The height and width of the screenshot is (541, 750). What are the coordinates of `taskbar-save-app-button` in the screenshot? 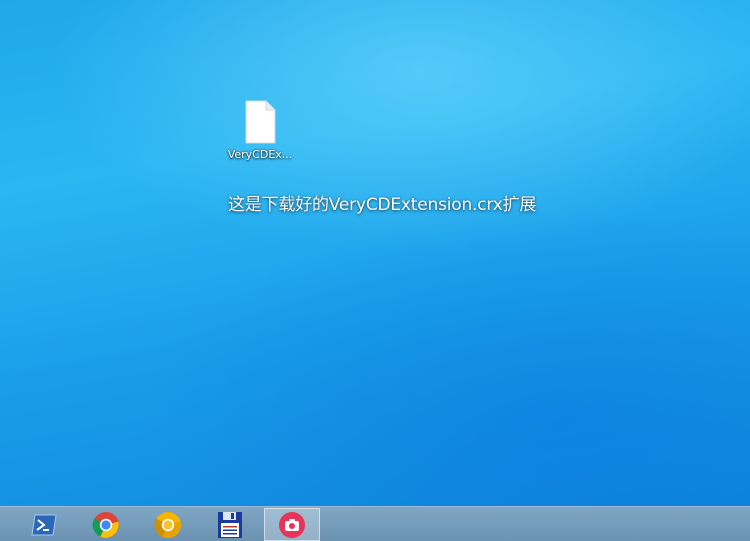 It's located at (230, 524).